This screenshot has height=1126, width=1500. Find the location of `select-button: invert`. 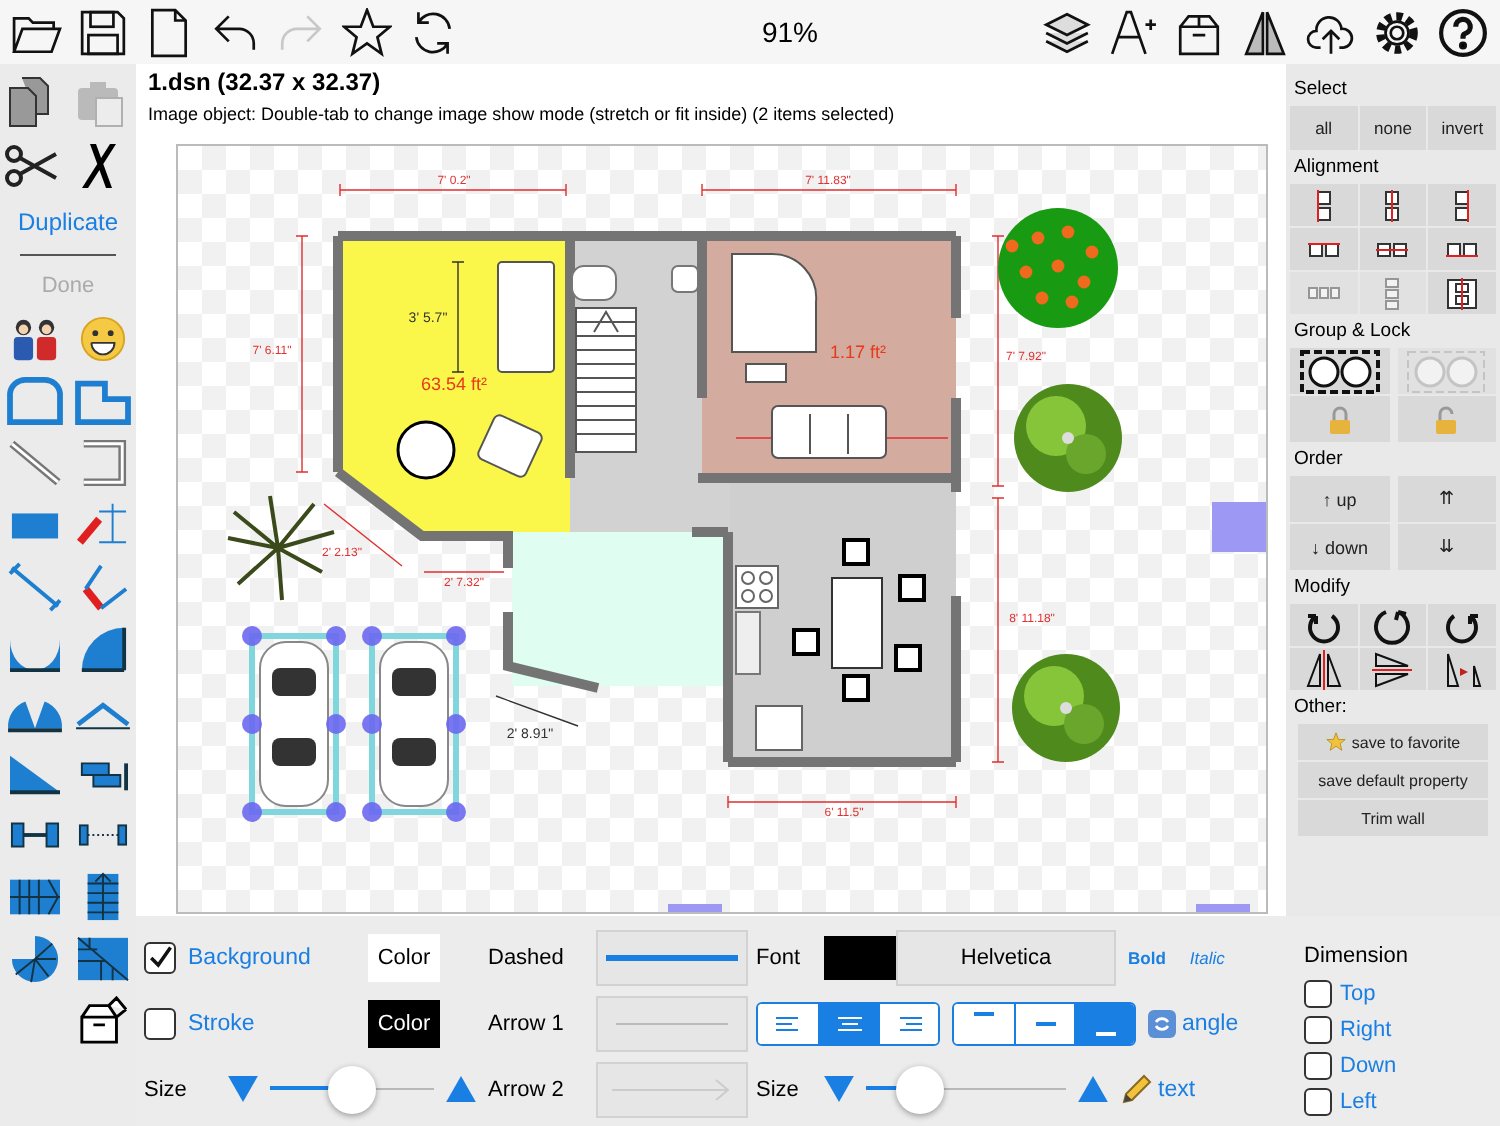

select-button: invert is located at coordinates (1462, 128).